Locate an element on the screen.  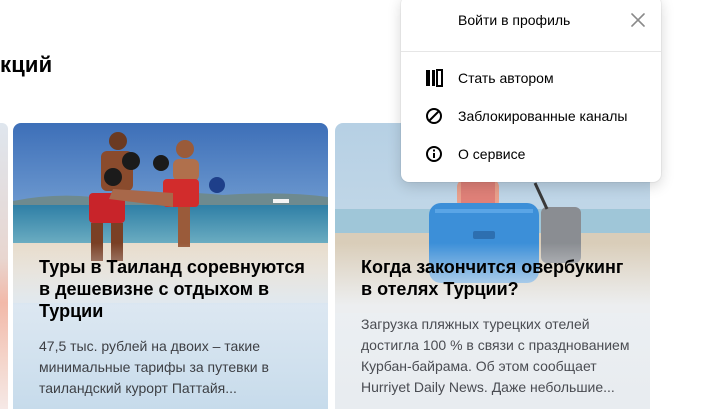
blocked-icon is located at coordinates (434, 116).